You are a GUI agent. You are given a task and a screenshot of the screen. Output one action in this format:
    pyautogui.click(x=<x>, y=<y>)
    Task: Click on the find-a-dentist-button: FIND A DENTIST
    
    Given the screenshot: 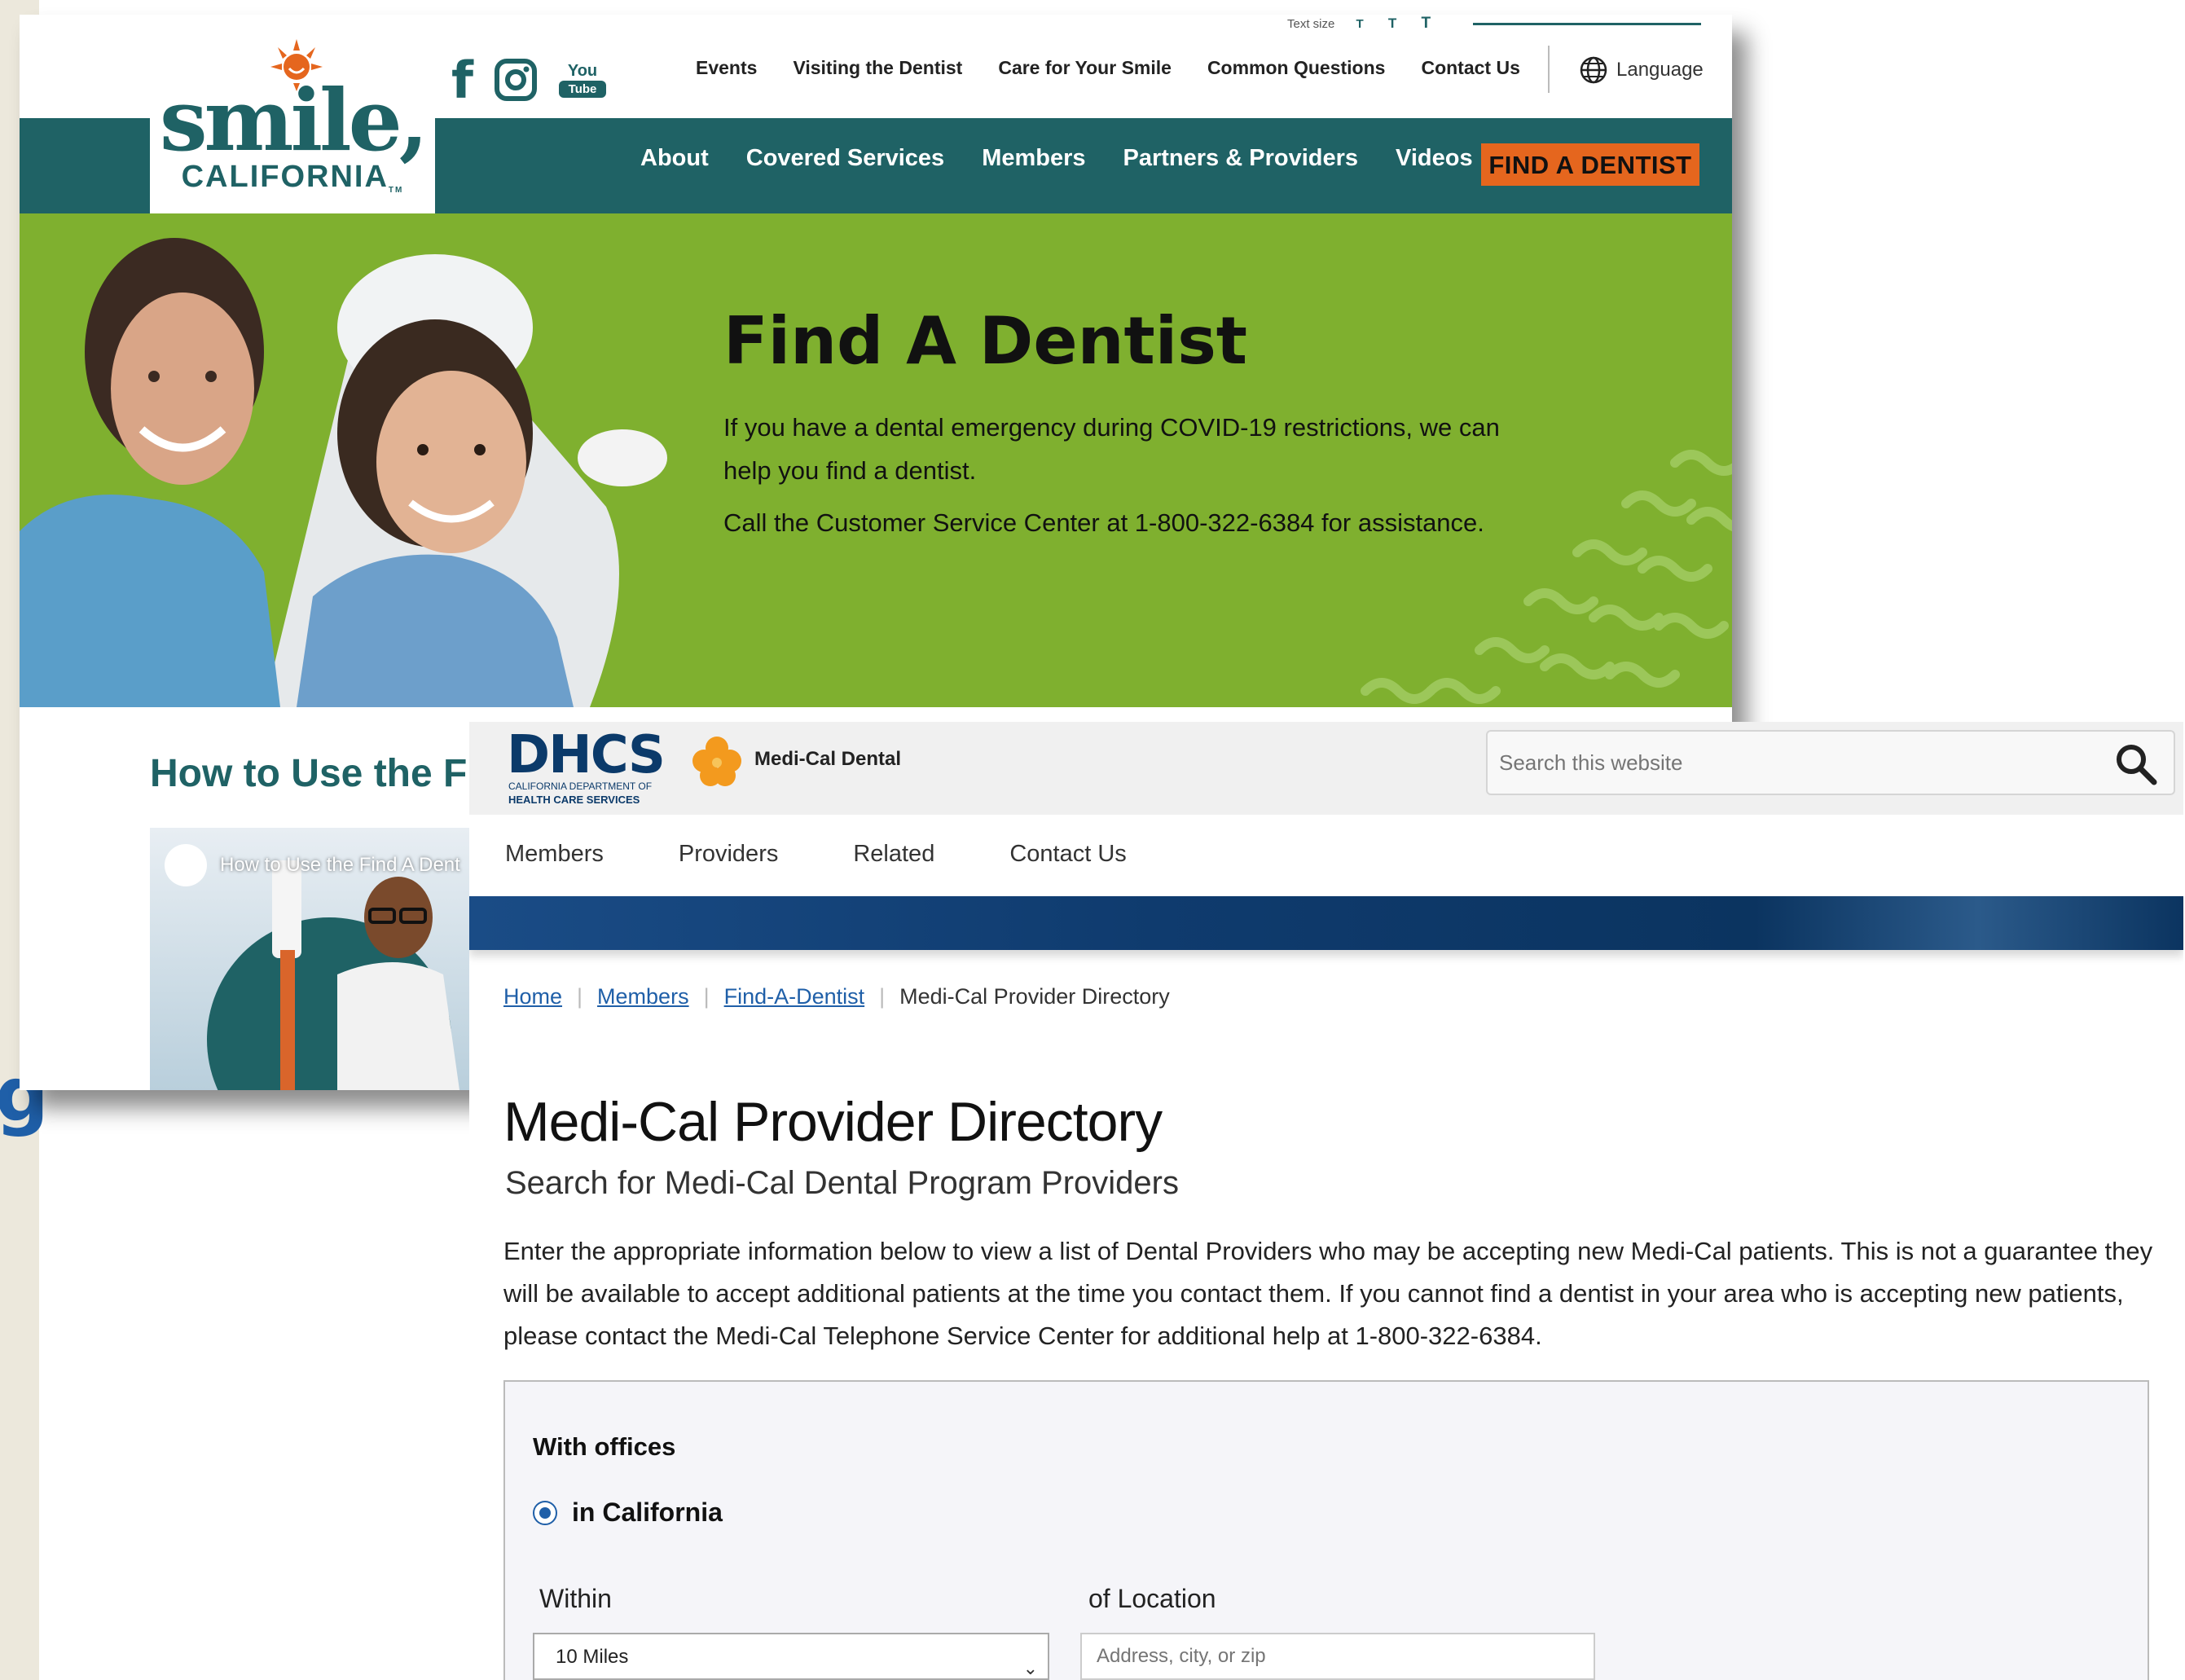 What is the action you would take?
    pyautogui.click(x=1590, y=164)
    